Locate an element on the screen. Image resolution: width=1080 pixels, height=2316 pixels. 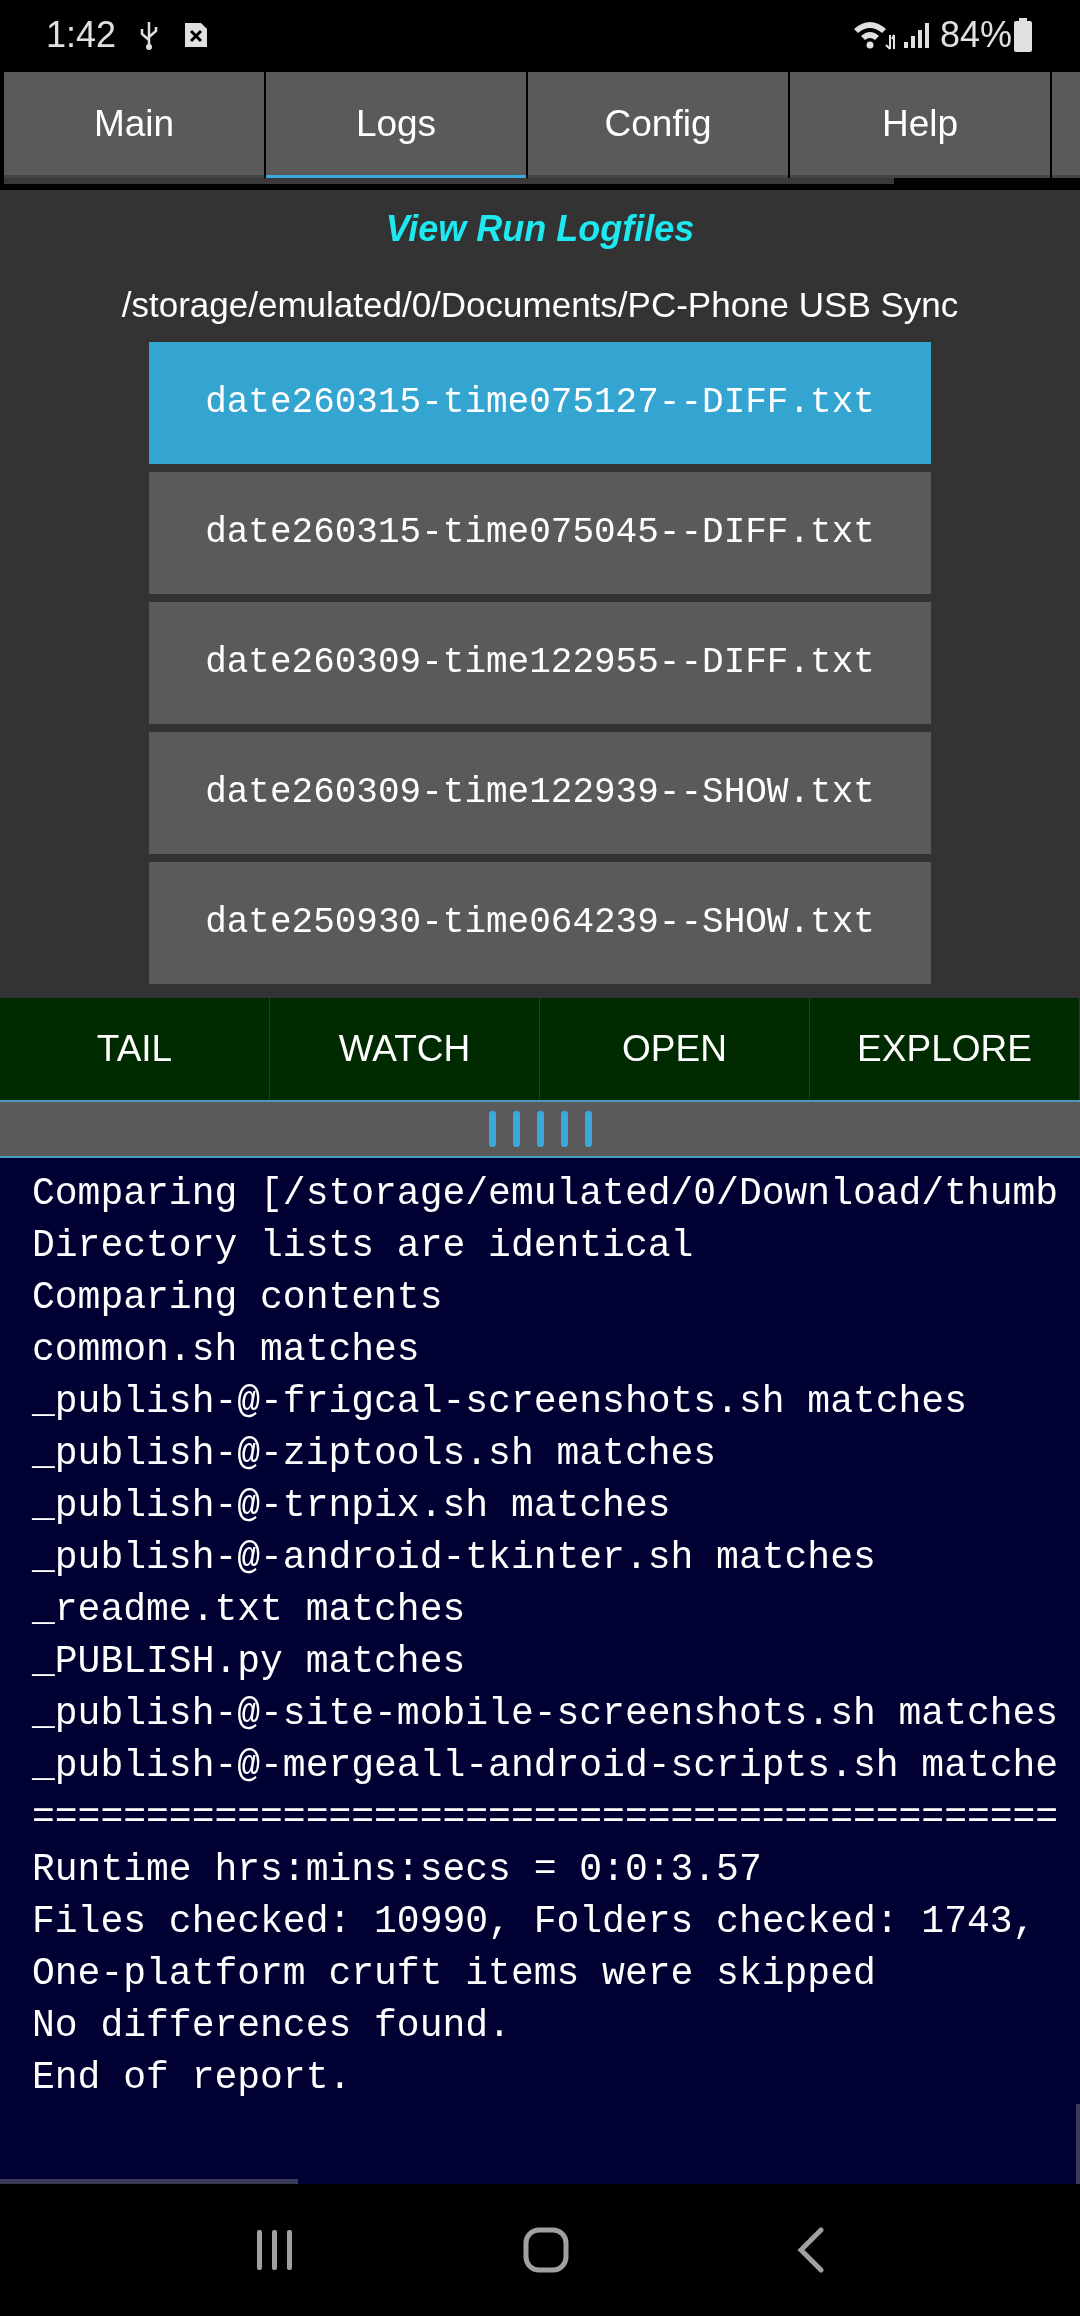
console-line: _publish-@-site-mobile-screenshots.sh matches is located at coordinates (545, 1714).